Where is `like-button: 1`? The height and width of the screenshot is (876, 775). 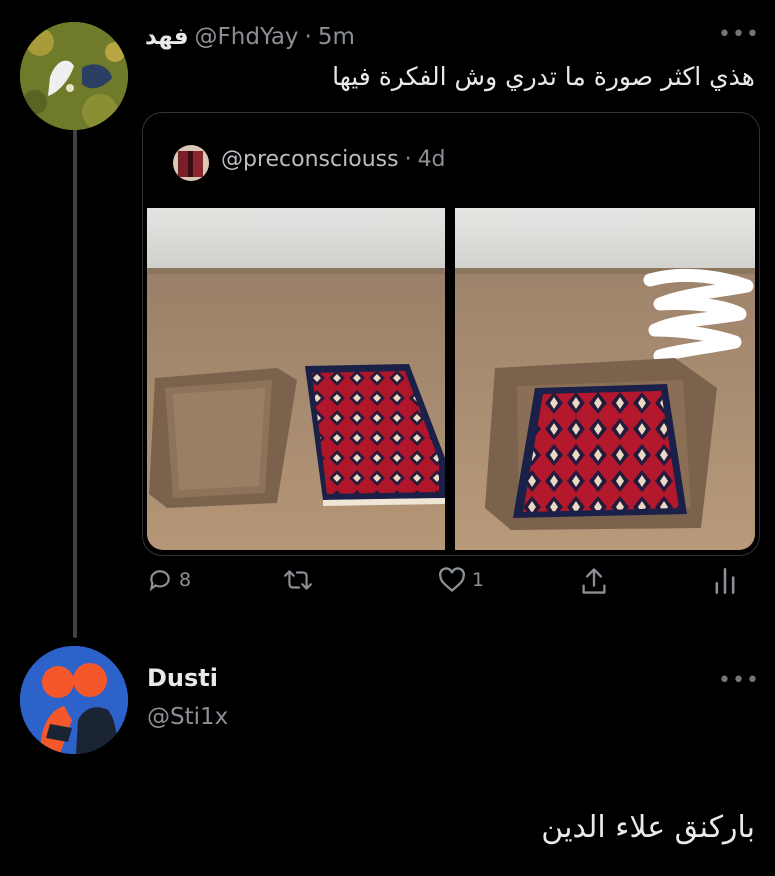 like-button: 1 is located at coordinates (461, 580).